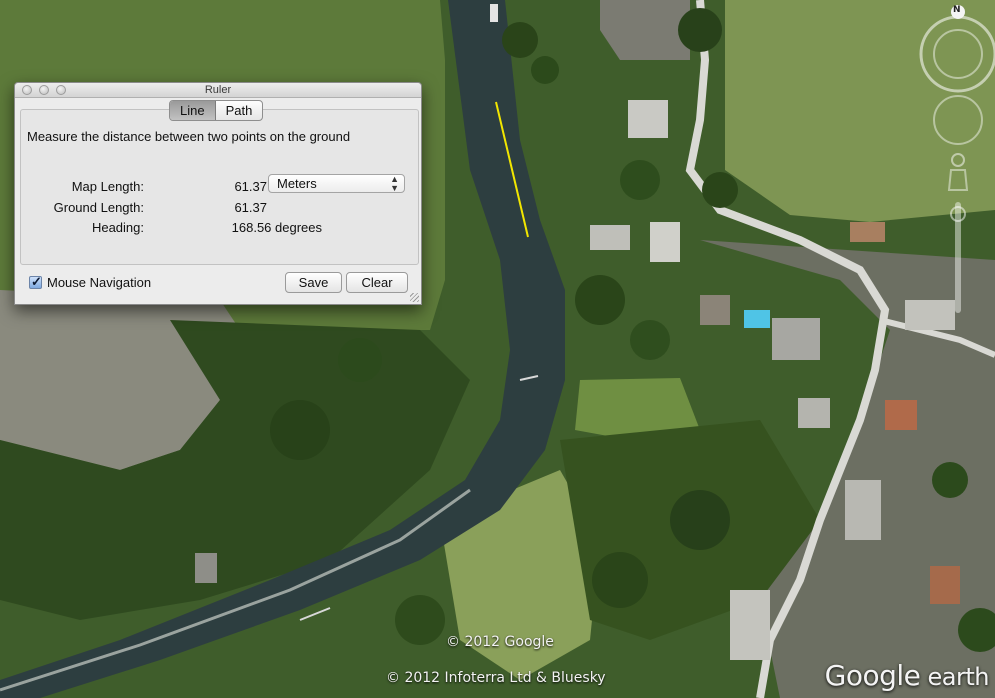 The height and width of the screenshot is (698, 995). I want to click on select-arrows-icon: ▲ ▼, so click(394, 183).